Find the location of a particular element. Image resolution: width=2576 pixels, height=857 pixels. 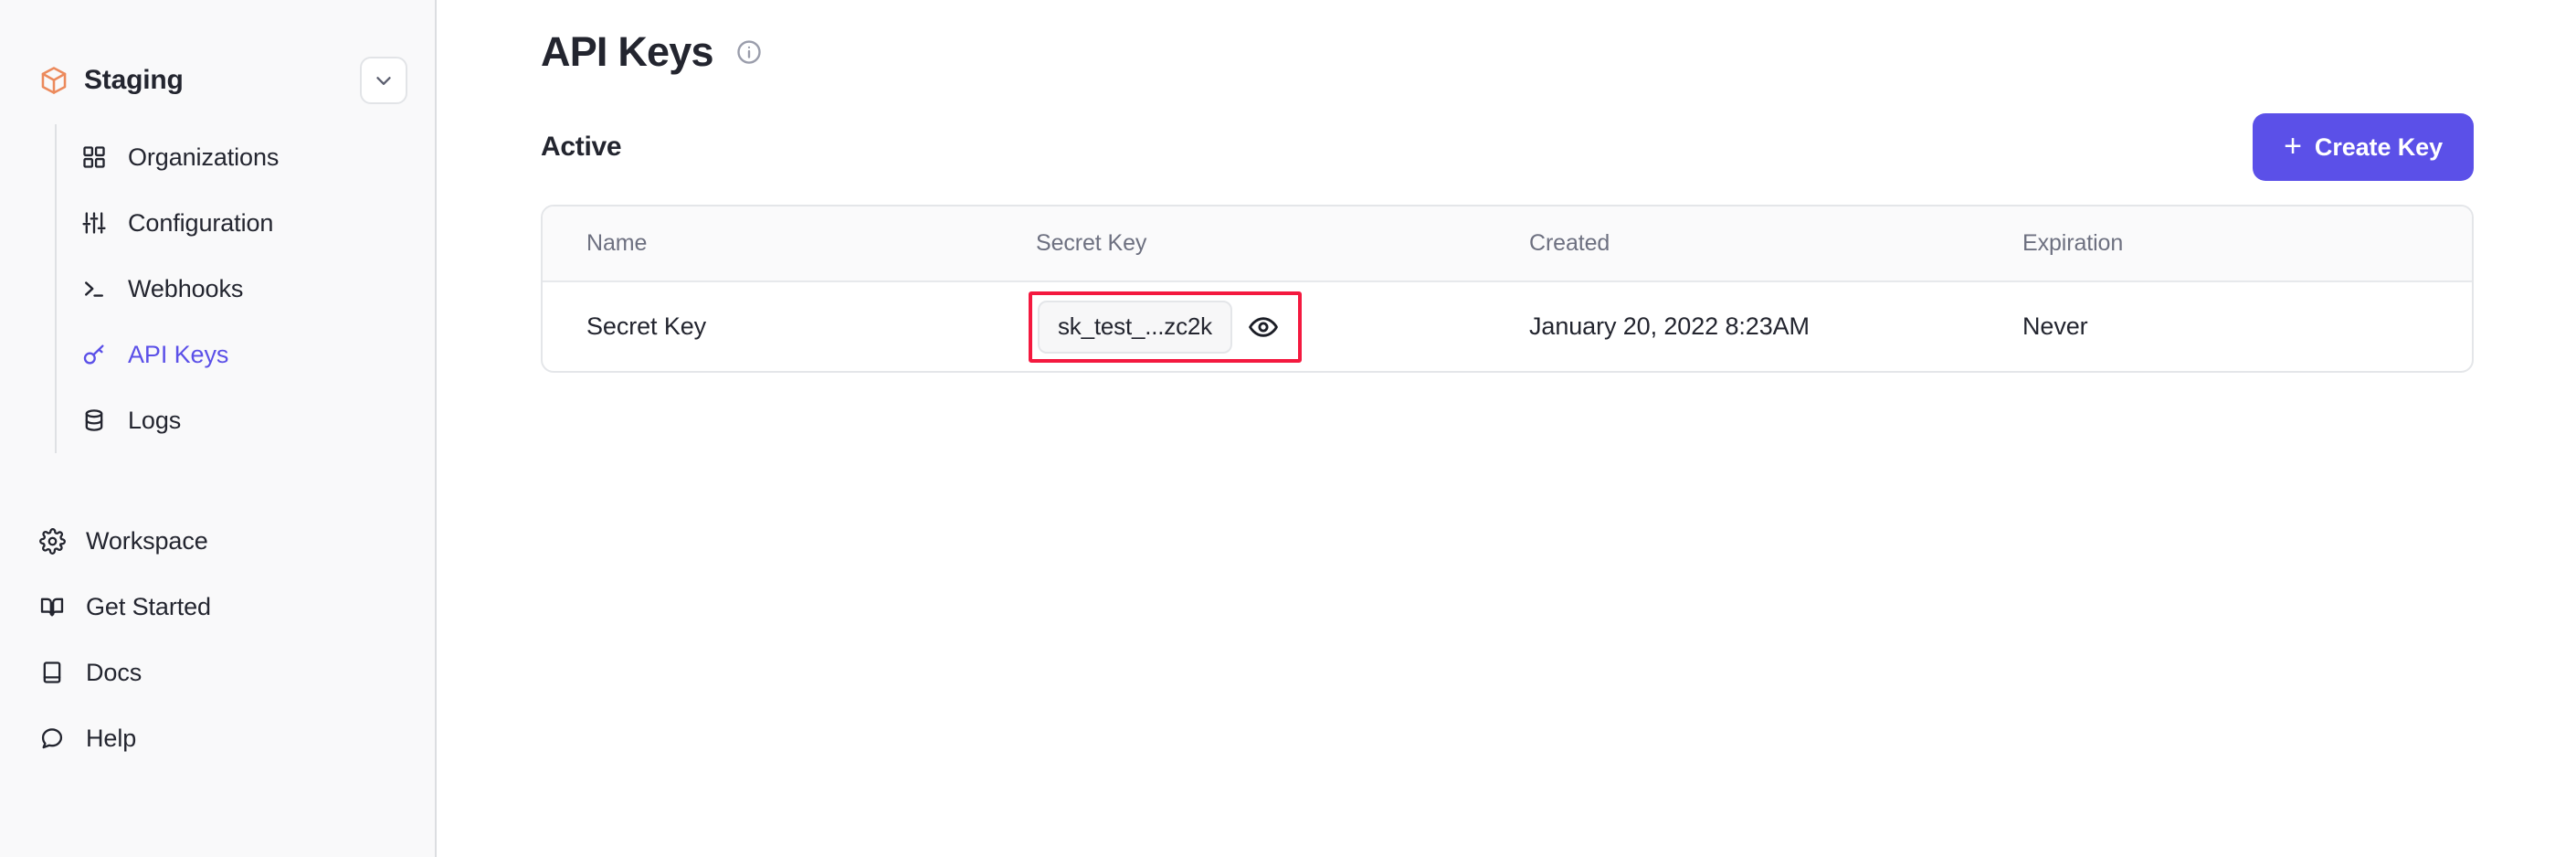

sidebar-item-configuration: Configuration is located at coordinates (246, 223).